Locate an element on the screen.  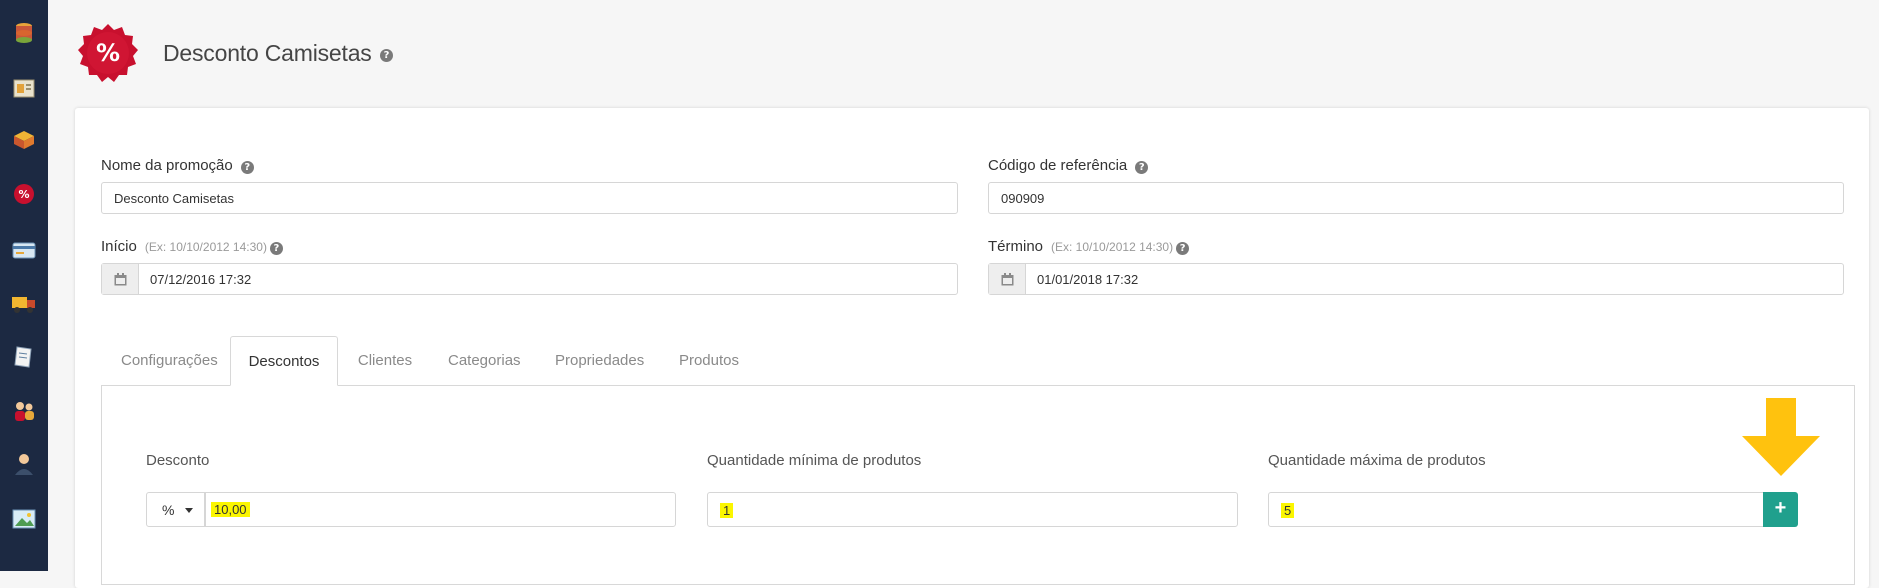
tab-produtos: Produtos is located at coordinates (709, 361).